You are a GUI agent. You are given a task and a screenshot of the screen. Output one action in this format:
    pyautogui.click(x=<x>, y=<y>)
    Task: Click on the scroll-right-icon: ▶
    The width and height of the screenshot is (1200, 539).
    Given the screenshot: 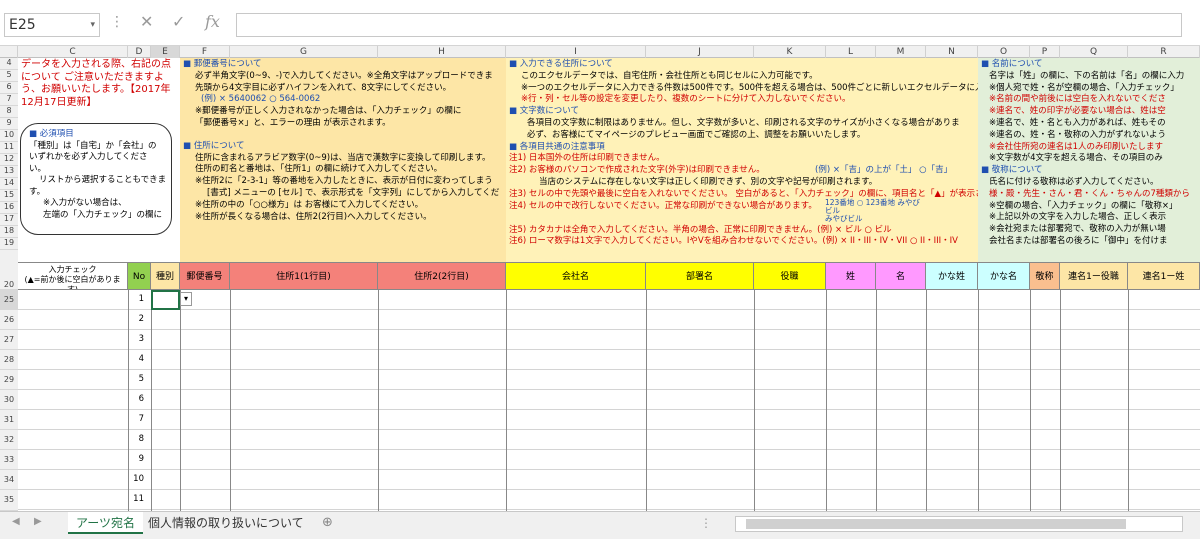 What is the action you would take?
    pyautogui.click(x=38, y=521)
    